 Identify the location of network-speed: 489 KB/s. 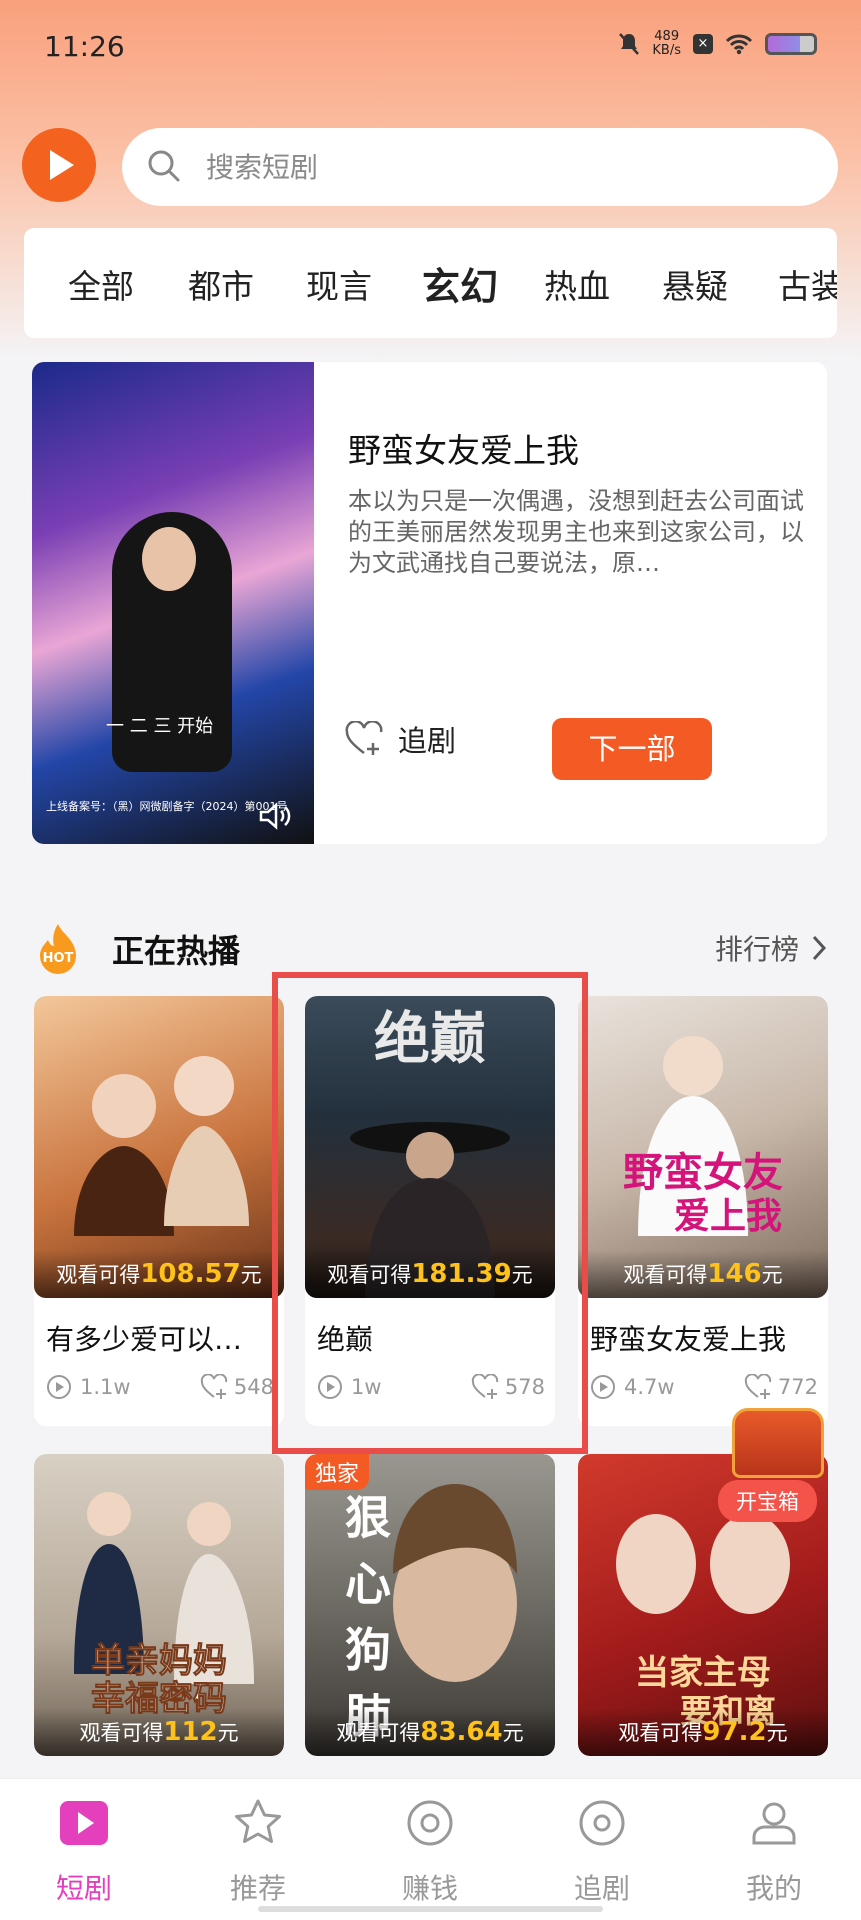
(666, 43).